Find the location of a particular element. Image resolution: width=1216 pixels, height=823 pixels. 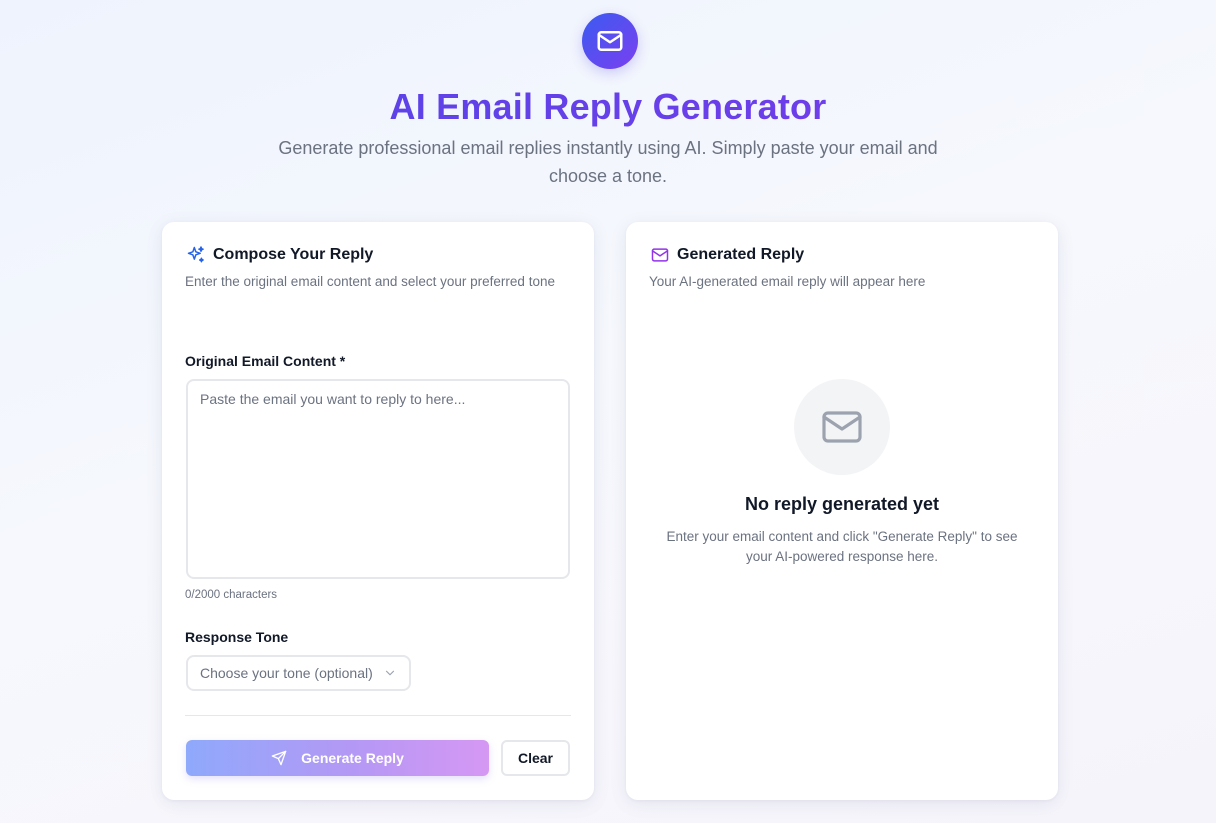

result-card-header: Generated Reply is located at coordinates (726, 255).